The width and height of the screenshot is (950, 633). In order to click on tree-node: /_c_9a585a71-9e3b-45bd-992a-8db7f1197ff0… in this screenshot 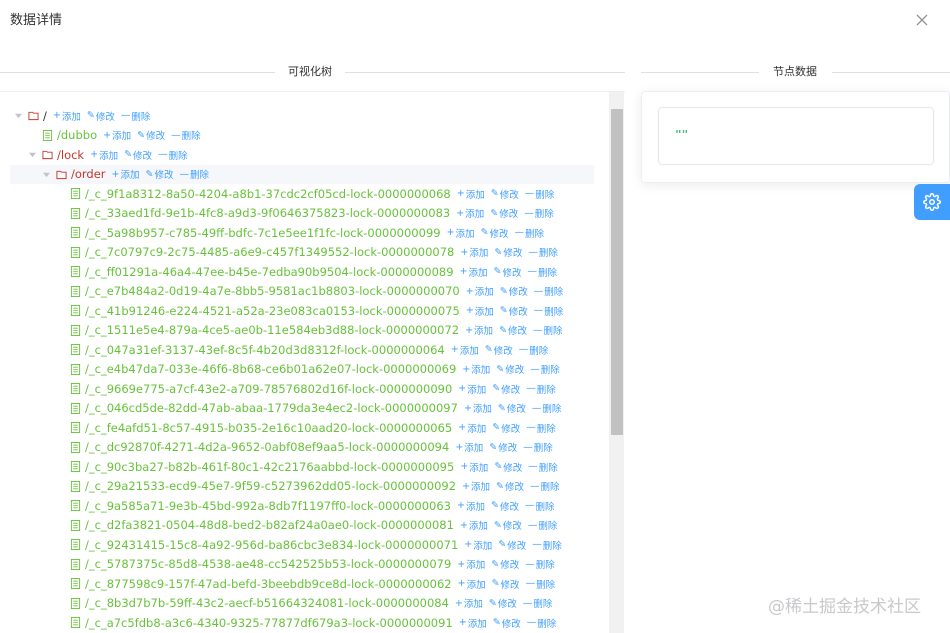, I will do `click(302, 506)`.